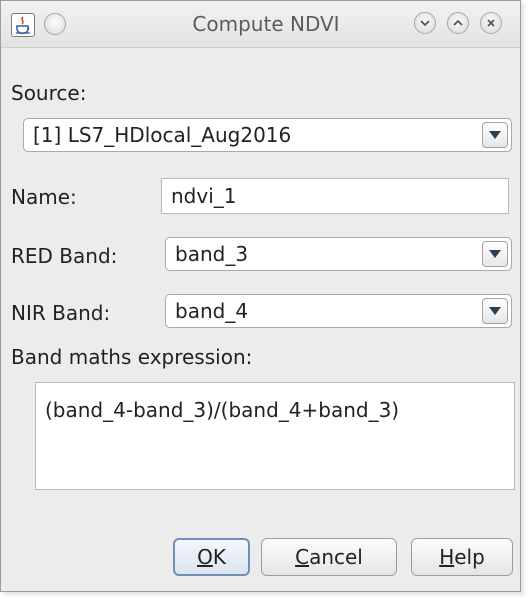 This screenshot has width=528, height=599. What do you see at coordinates (338, 311) in the screenshot?
I see `nir-band-dropdown: band_4` at bounding box center [338, 311].